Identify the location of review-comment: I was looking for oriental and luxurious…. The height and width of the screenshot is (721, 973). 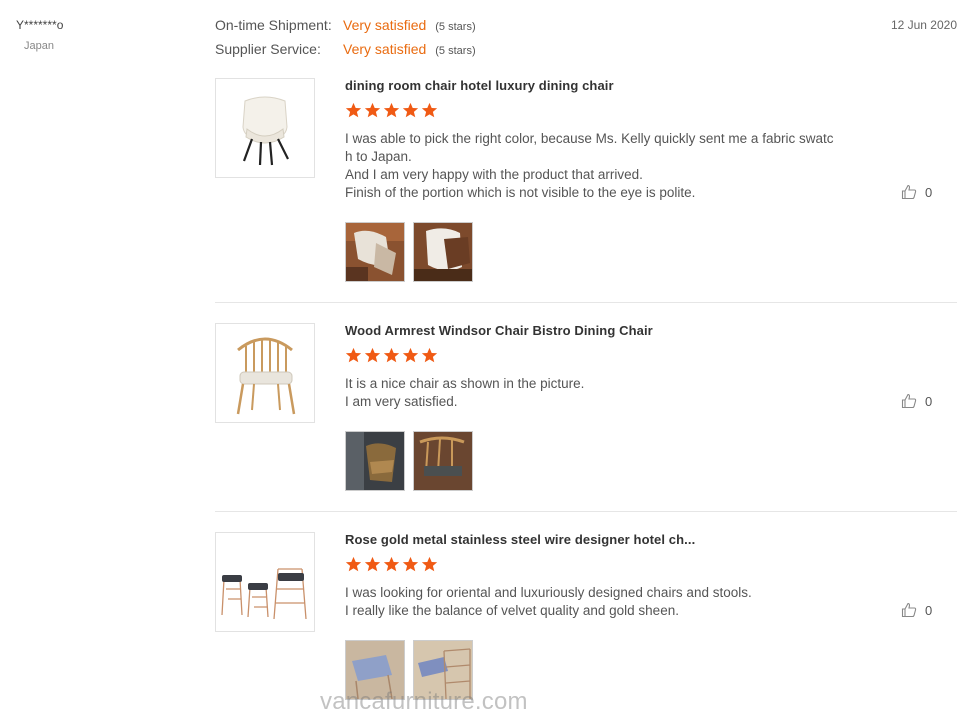
(600, 602).